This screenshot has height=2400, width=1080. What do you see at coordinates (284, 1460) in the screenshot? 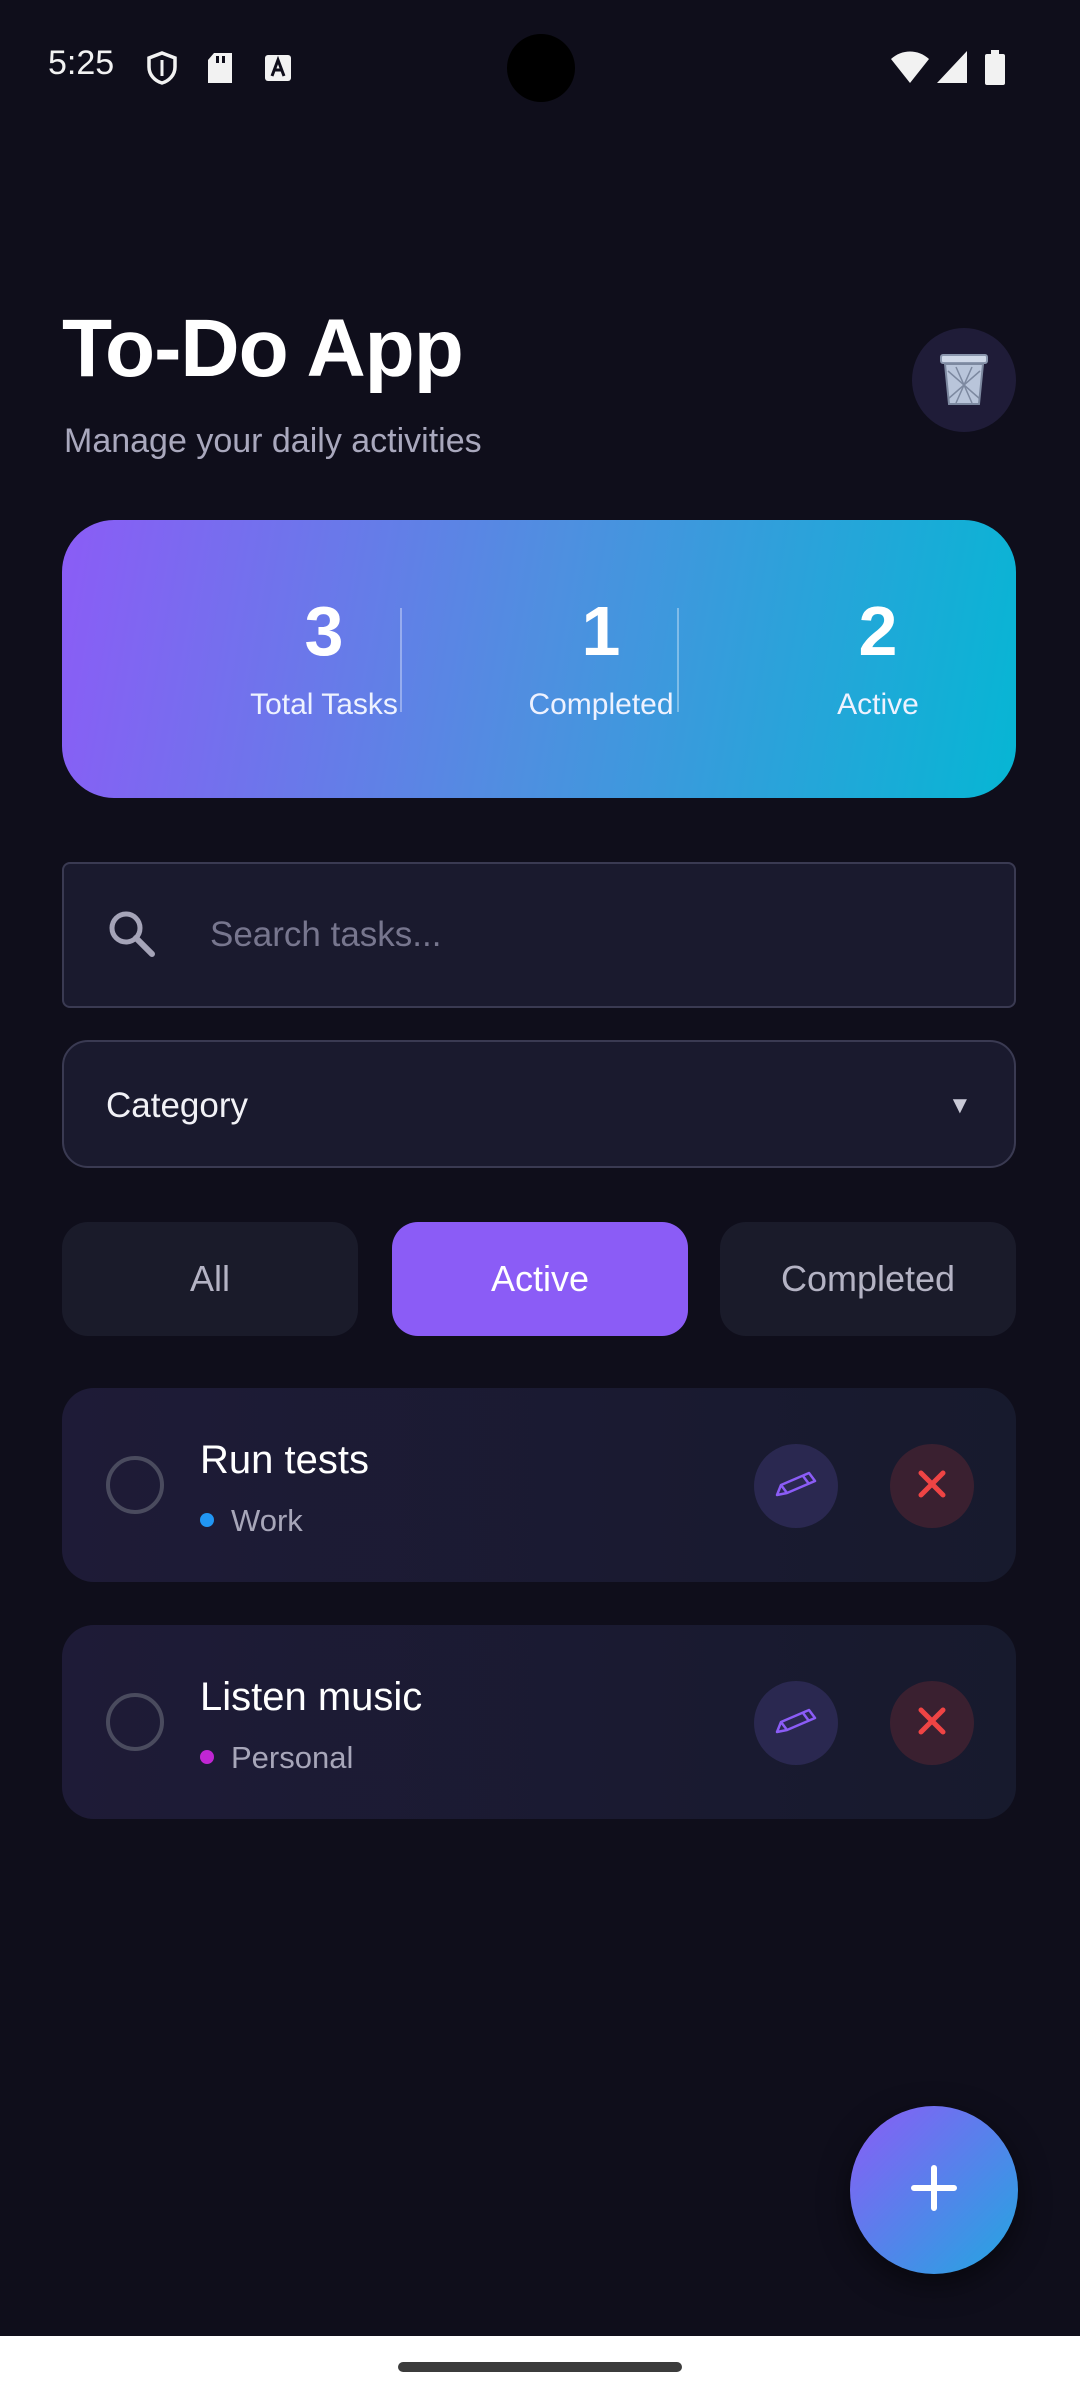
I see `task-title: Run tests` at bounding box center [284, 1460].